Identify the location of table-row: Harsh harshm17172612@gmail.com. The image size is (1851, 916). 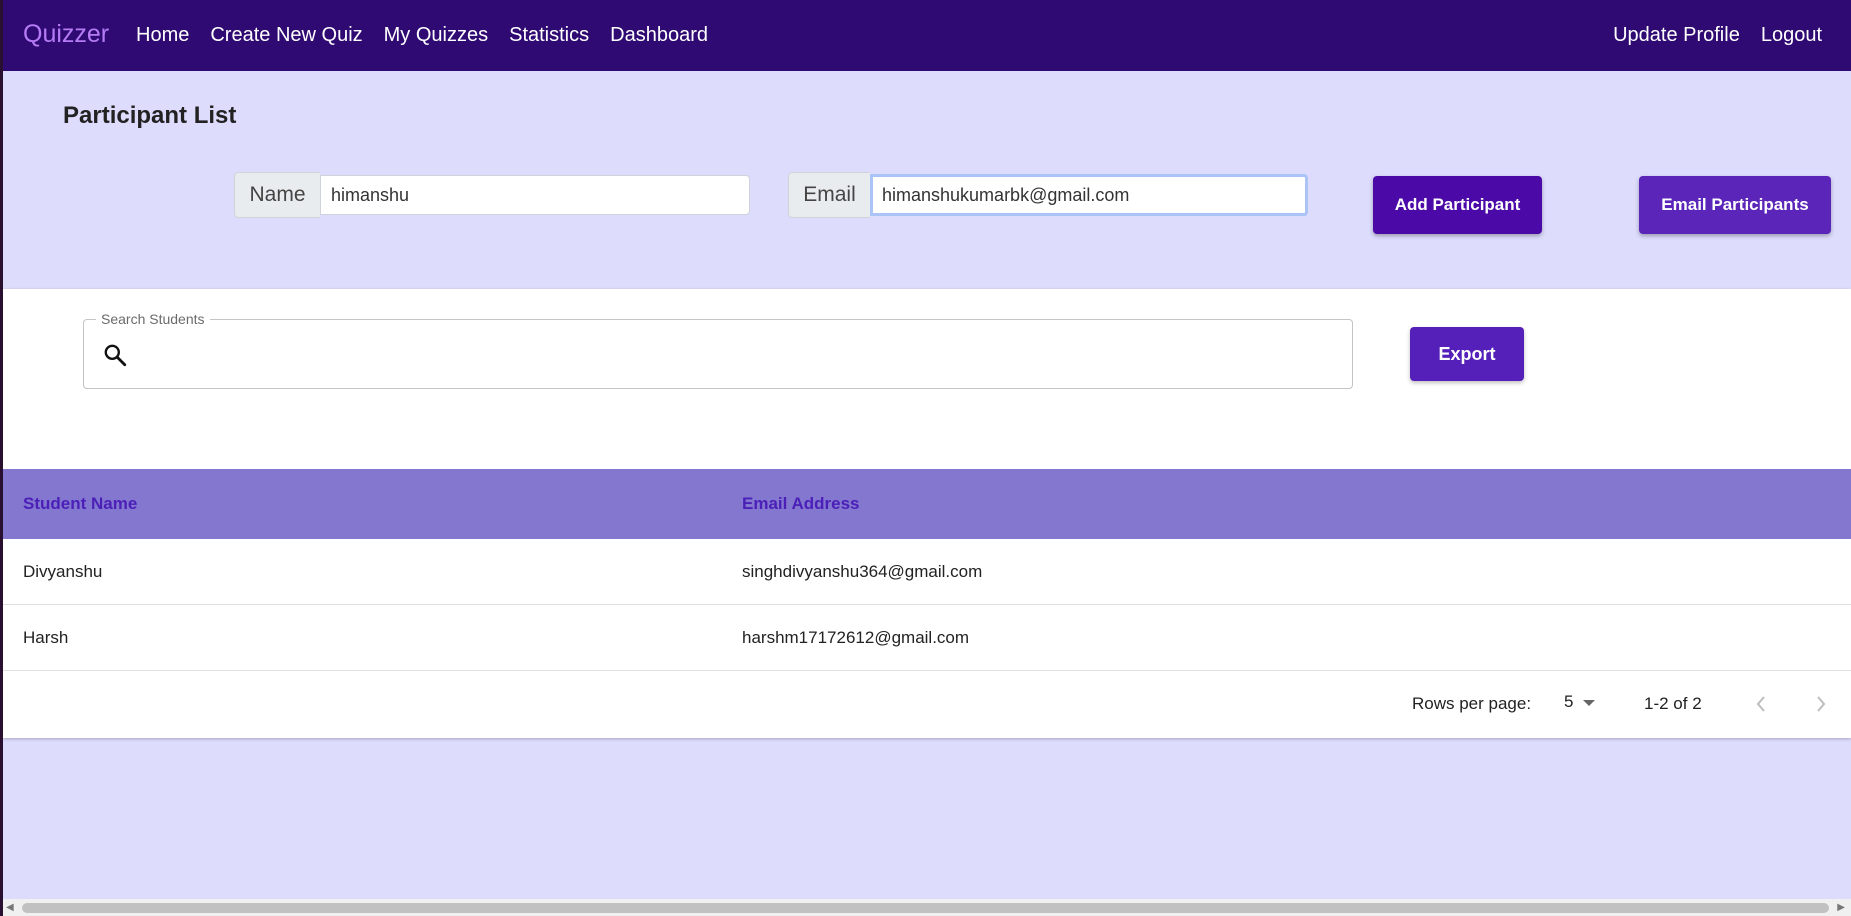
(927, 638).